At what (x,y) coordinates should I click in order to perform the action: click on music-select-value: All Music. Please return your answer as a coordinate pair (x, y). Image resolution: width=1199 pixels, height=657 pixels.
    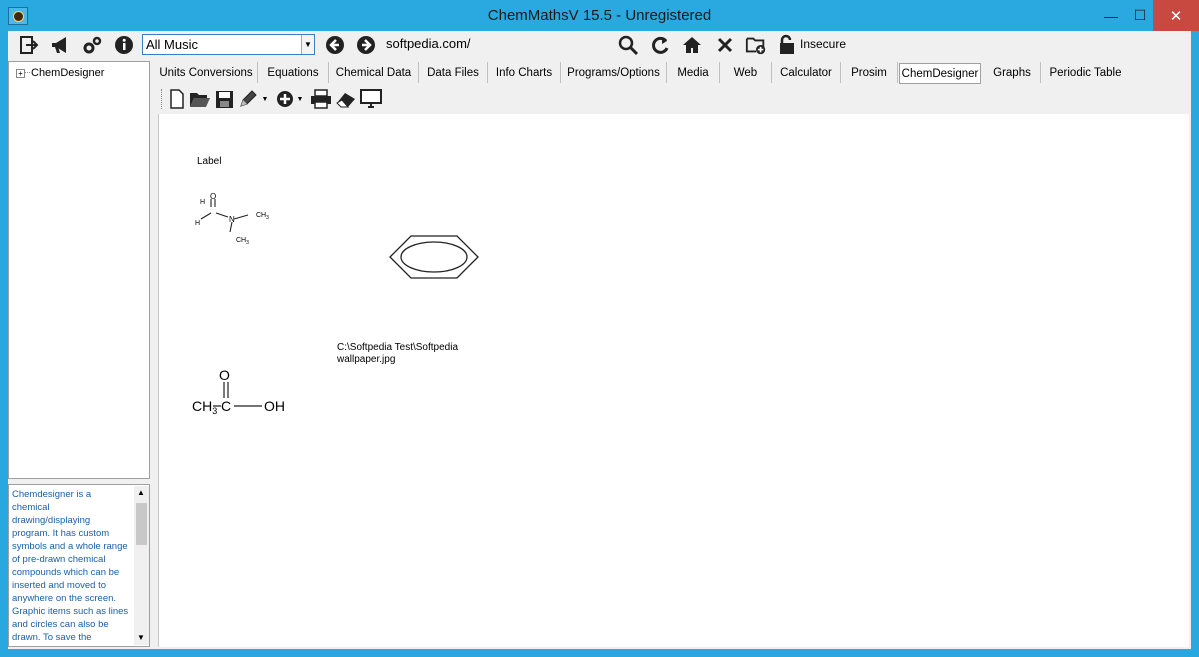
    Looking at the image, I should click on (172, 44).